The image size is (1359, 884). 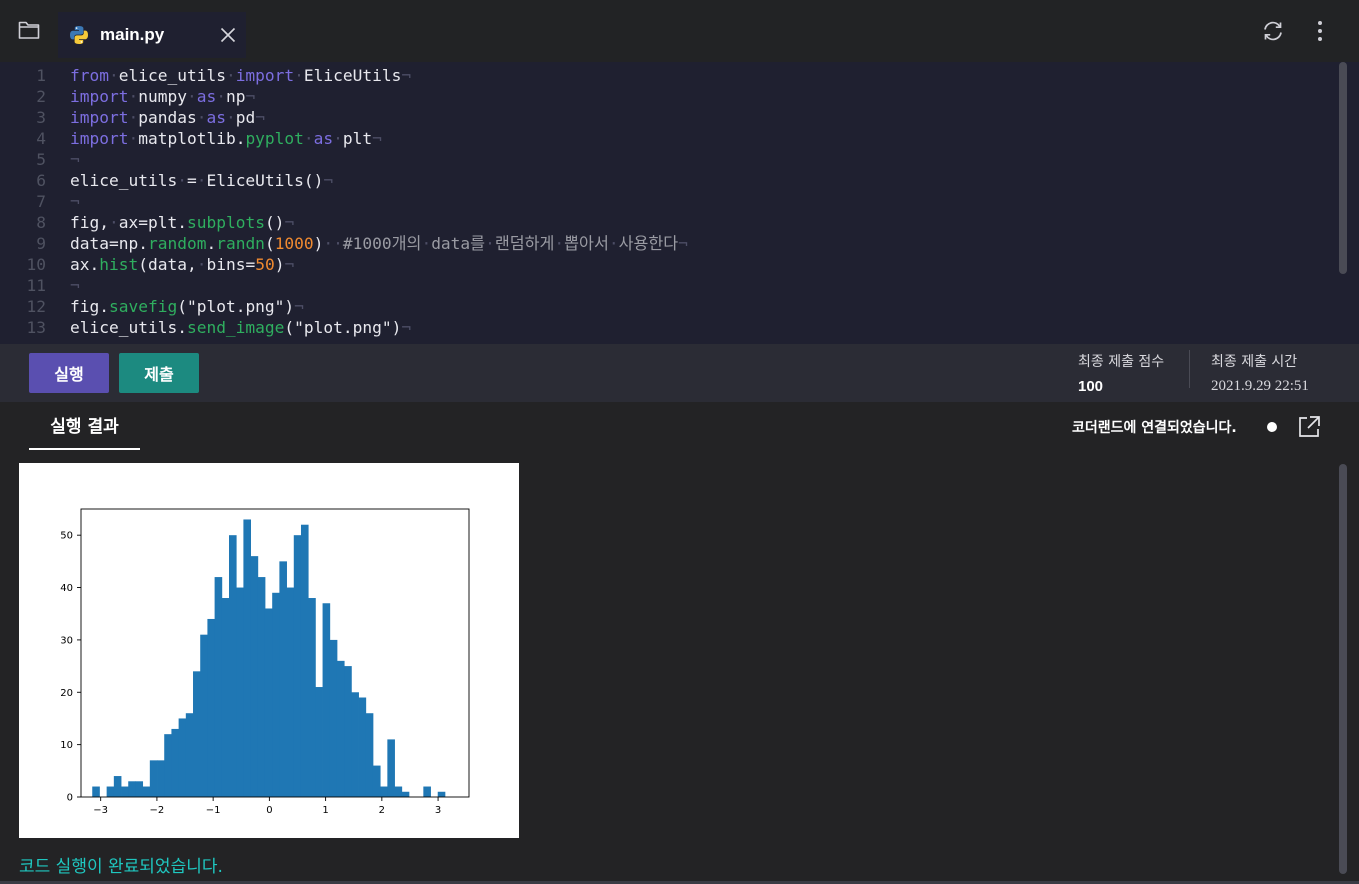 I want to click on code-line: 10 ax.hist(data,·bins=50)¬, so click(x=669, y=264).